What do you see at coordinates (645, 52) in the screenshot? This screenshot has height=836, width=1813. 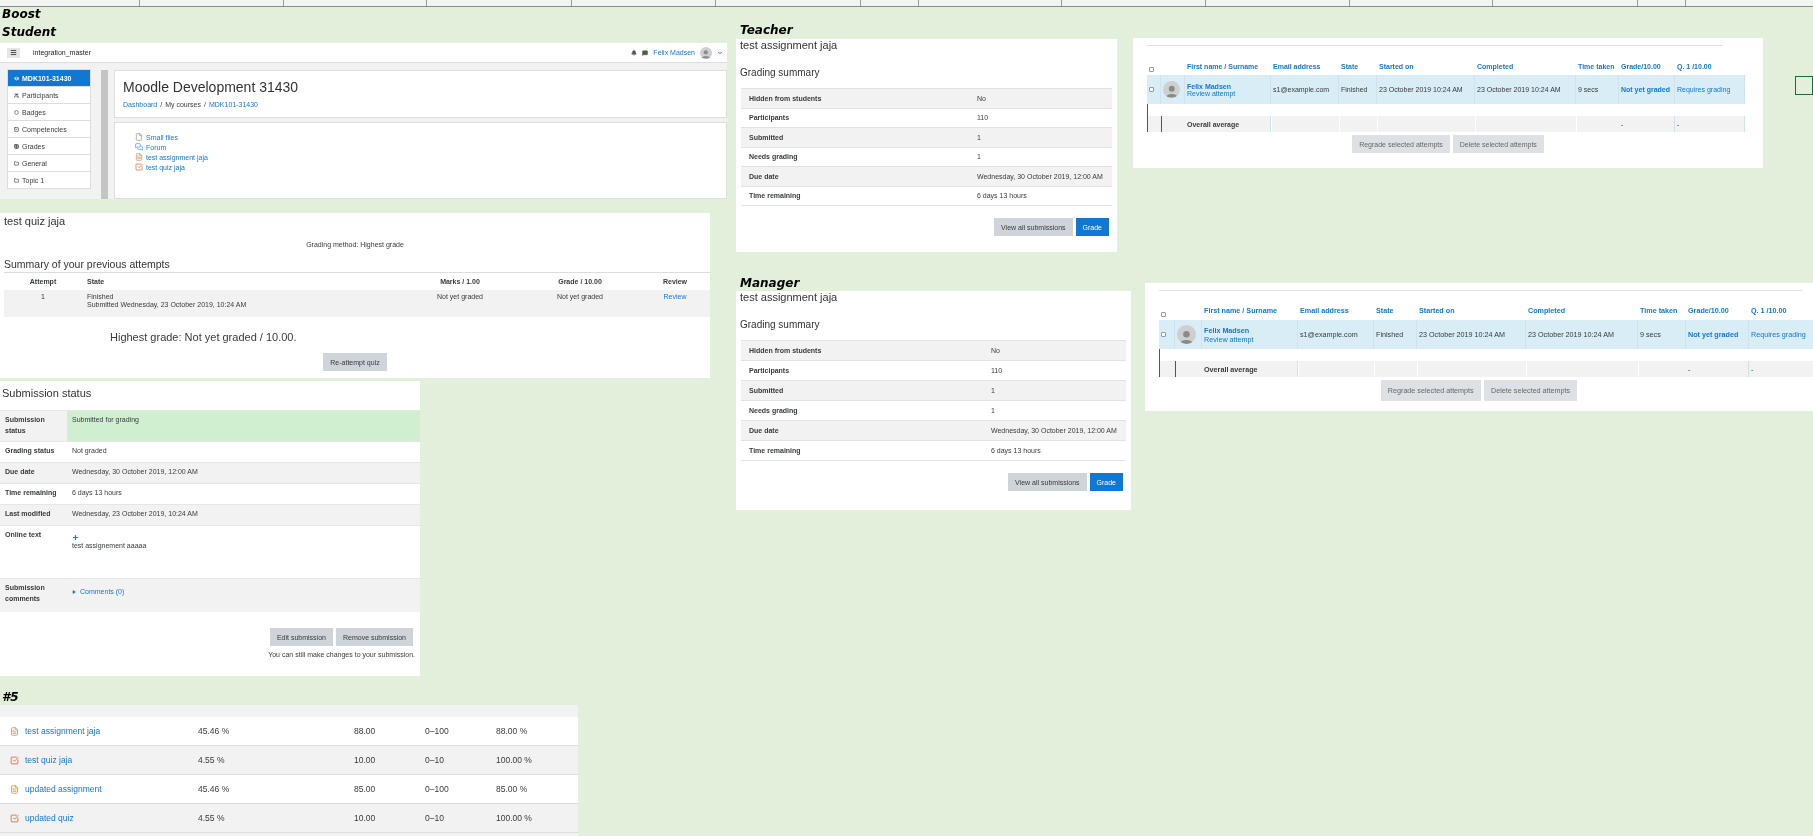 I see `chat-icon` at bounding box center [645, 52].